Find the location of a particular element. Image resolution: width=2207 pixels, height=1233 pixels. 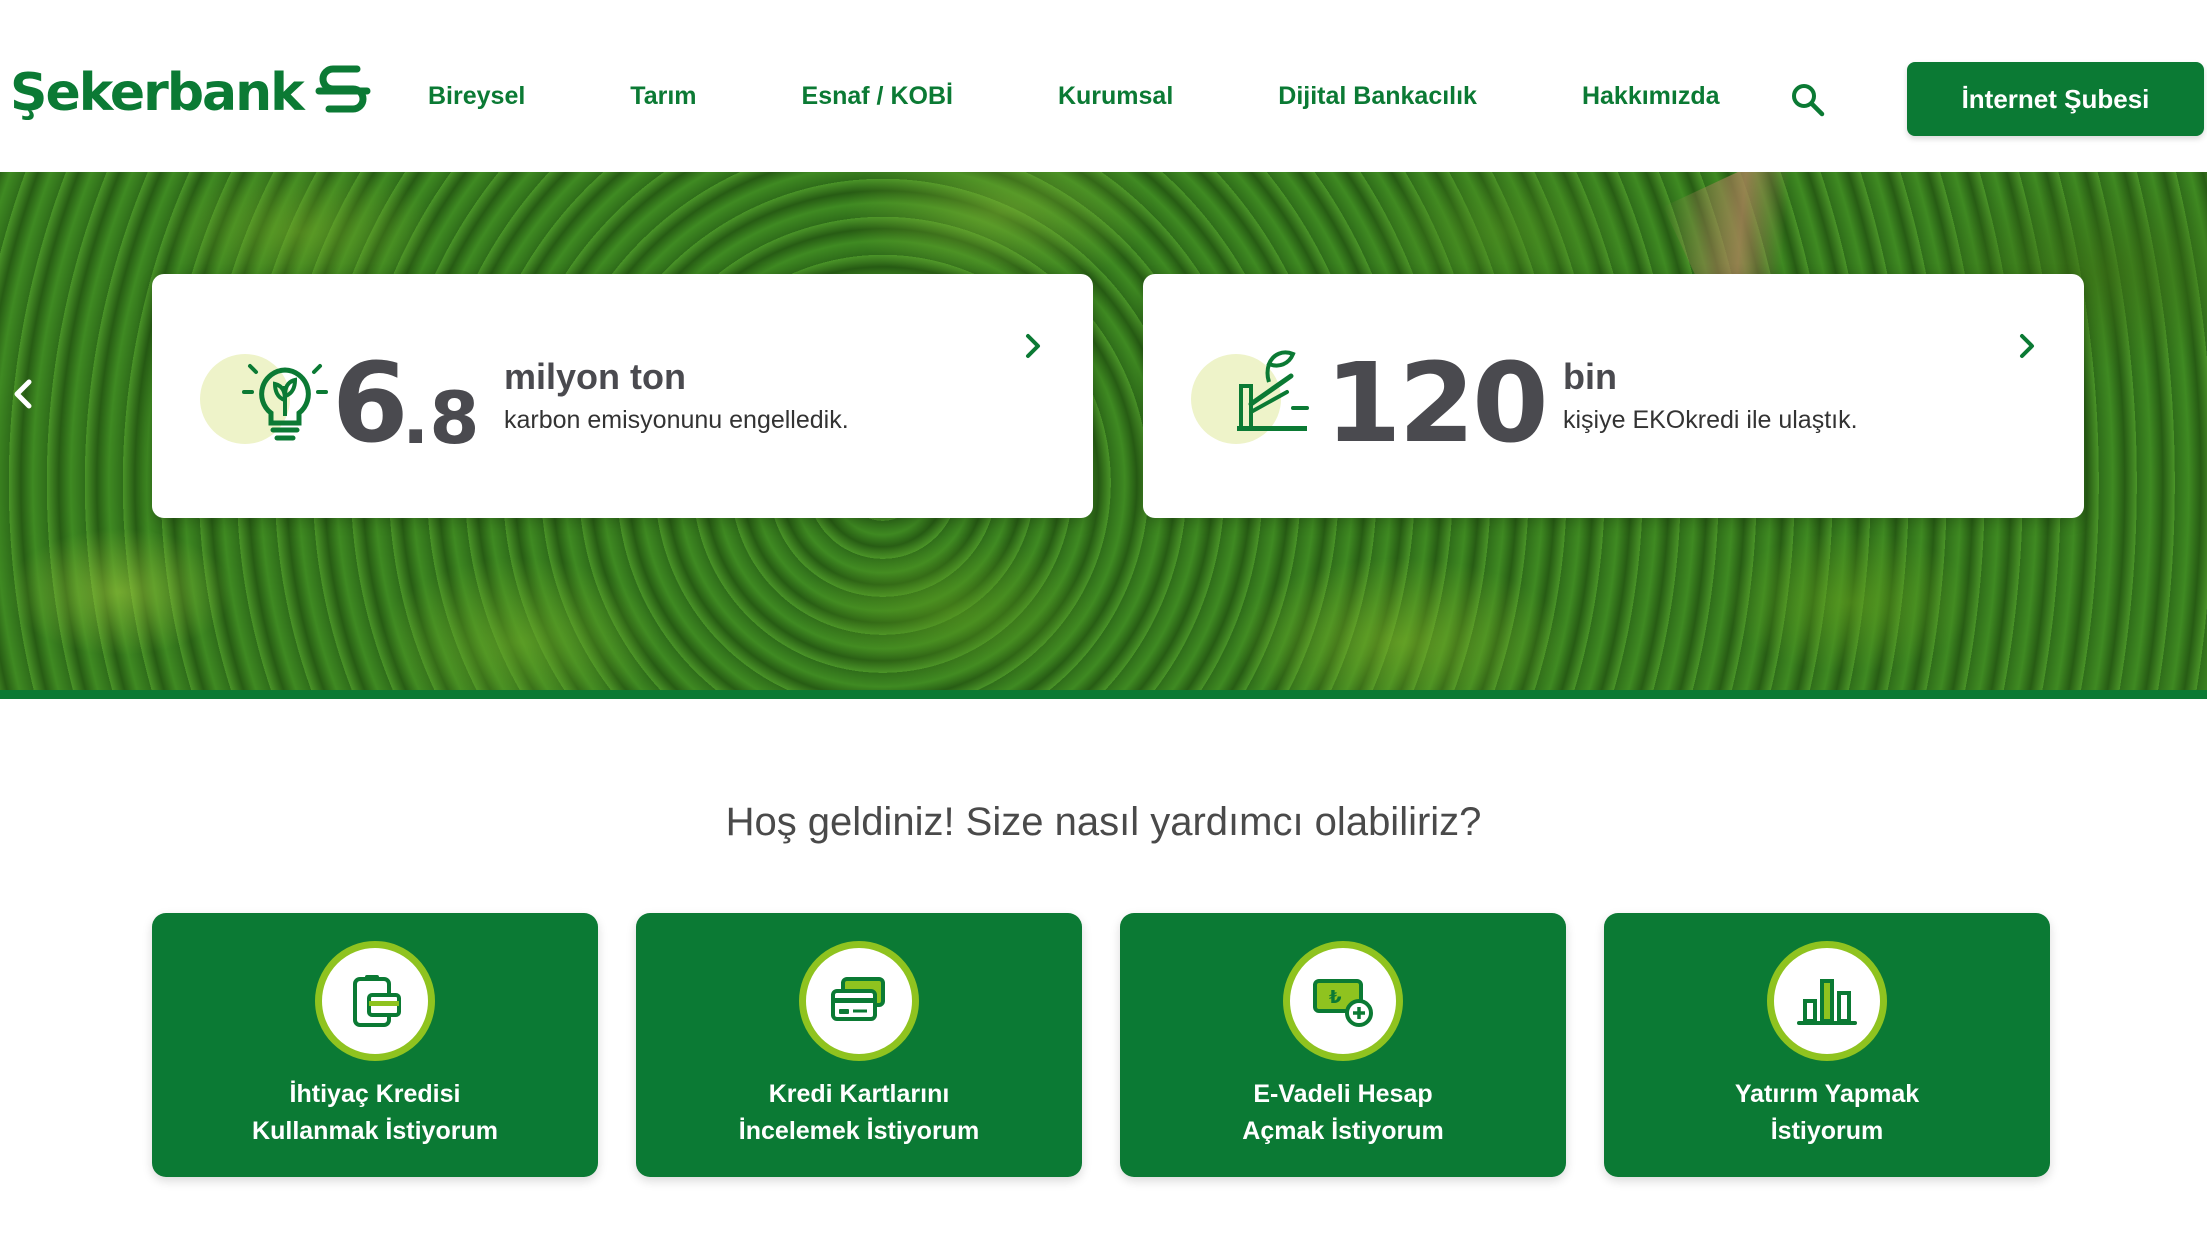

nav-item-esnaf-kobi: Esnaf / KOBİ is located at coordinates (877, 96).